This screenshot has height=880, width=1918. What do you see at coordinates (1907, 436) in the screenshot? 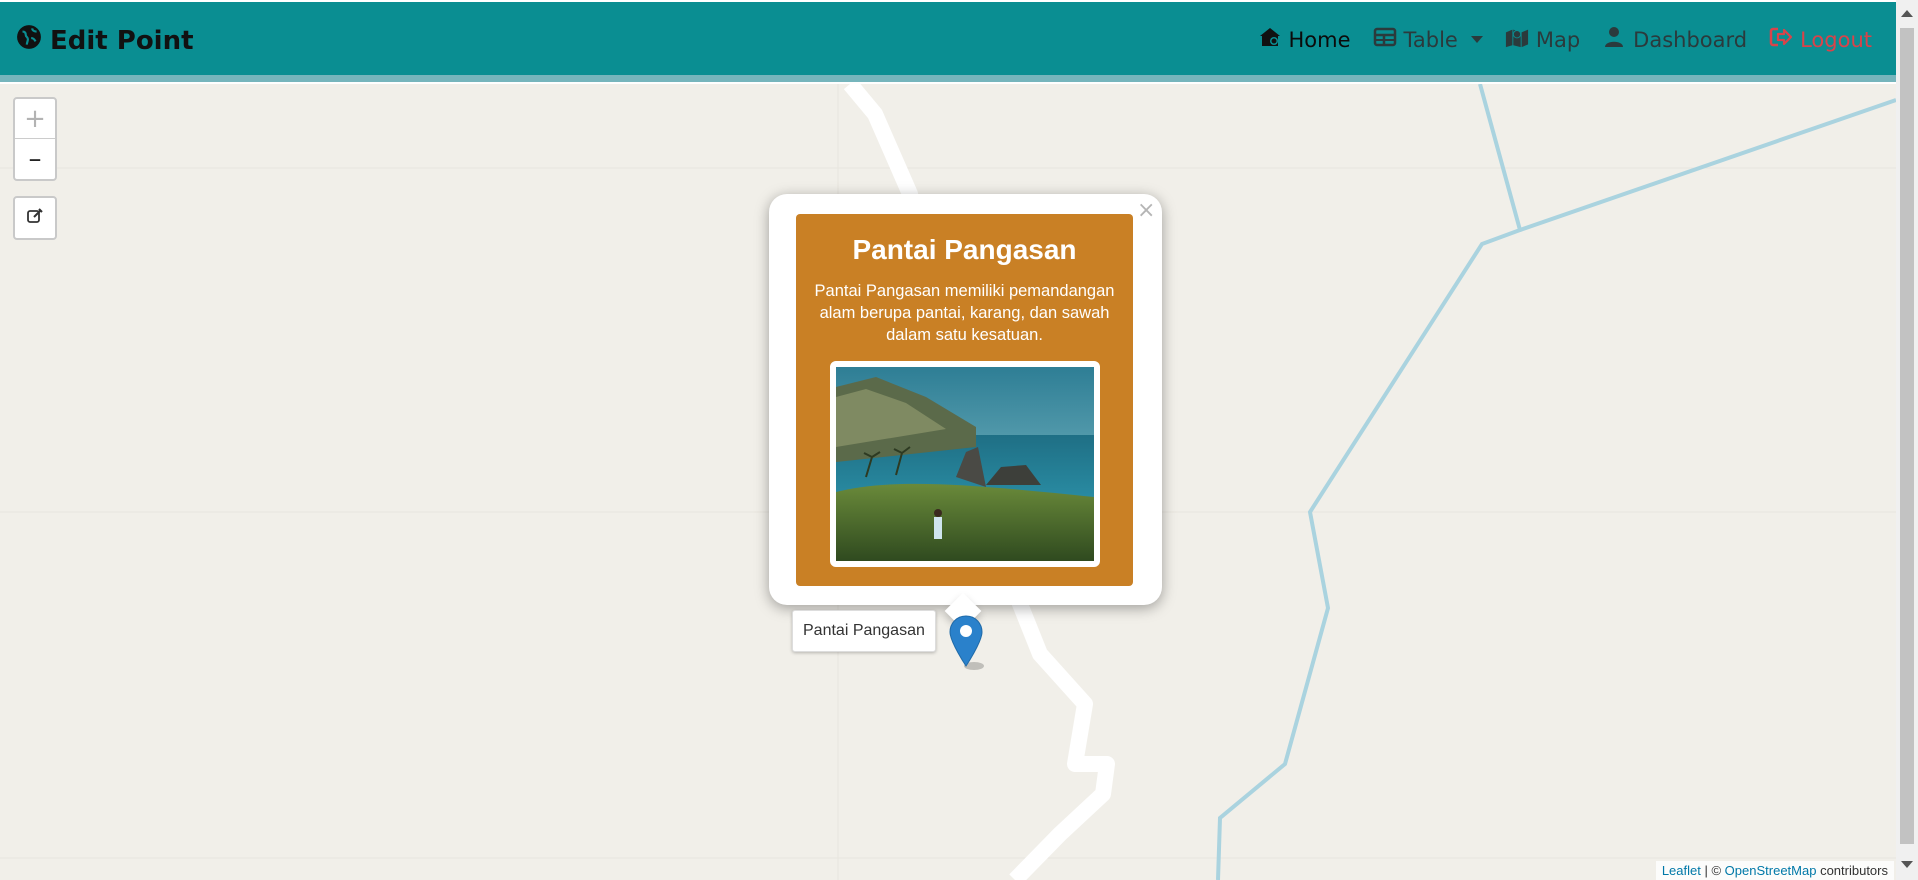
I see `scrollbar-thumb` at bounding box center [1907, 436].